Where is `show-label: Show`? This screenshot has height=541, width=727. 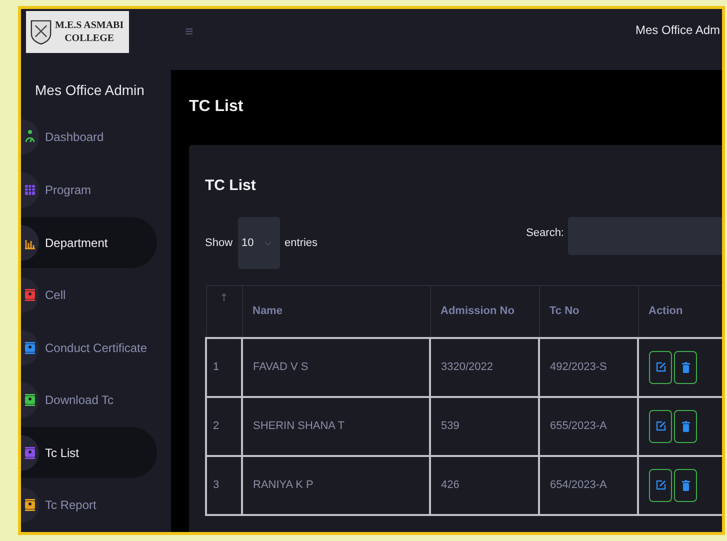
show-label: Show is located at coordinates (219, 243).